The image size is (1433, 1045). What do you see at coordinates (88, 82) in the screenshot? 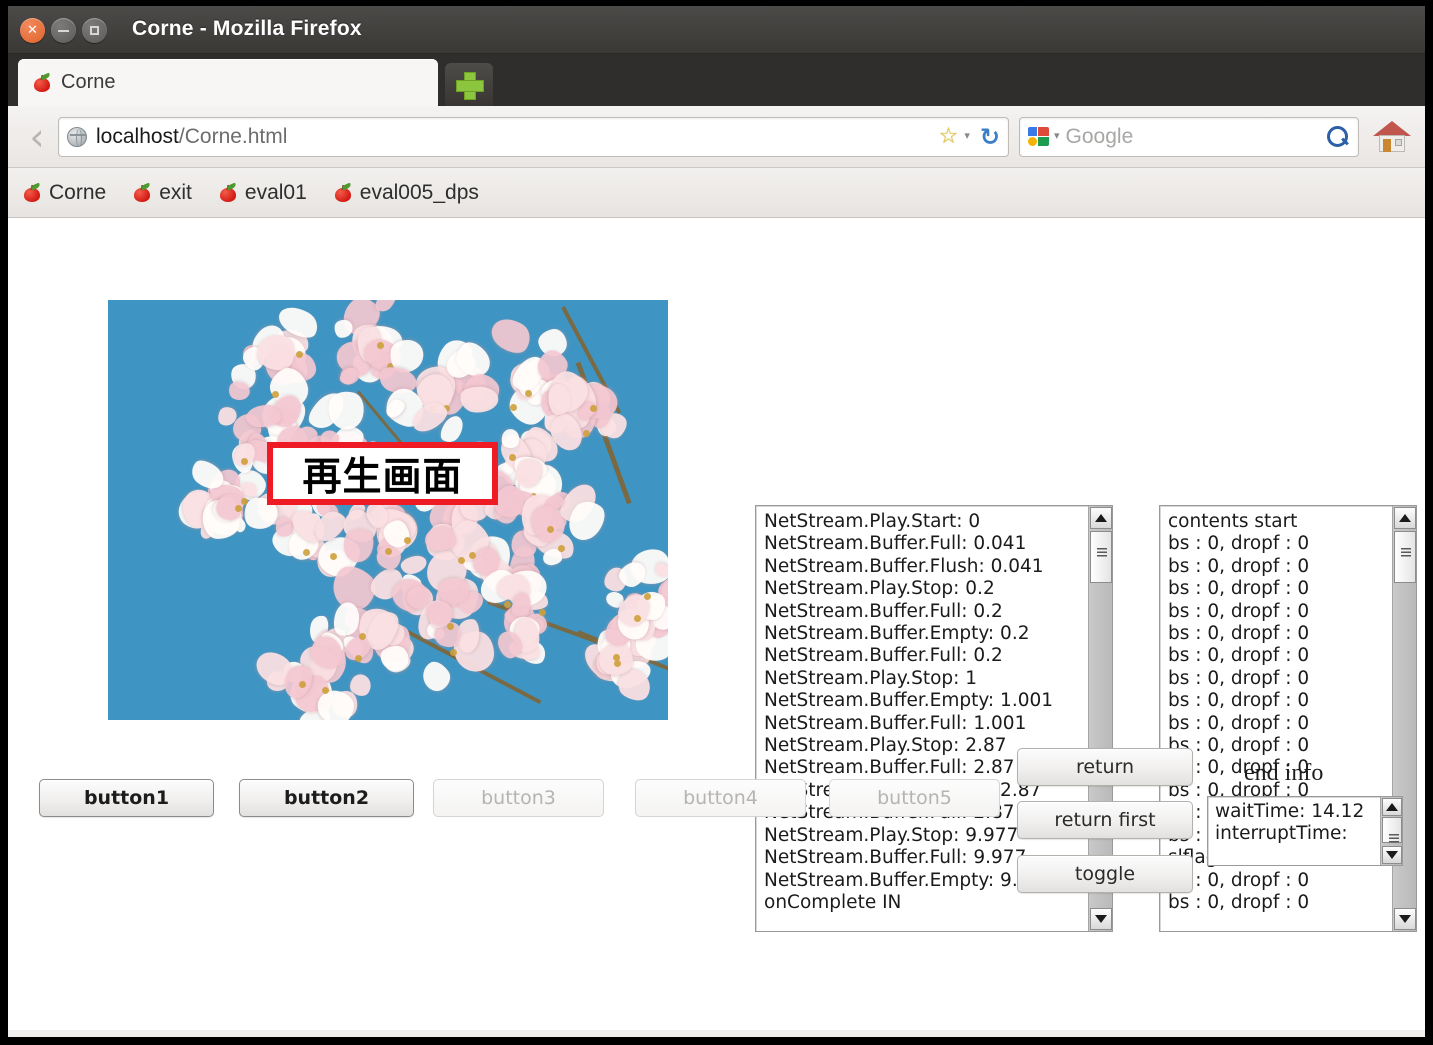
I see `tab-label: Corne` at bounding box center [88, 82].